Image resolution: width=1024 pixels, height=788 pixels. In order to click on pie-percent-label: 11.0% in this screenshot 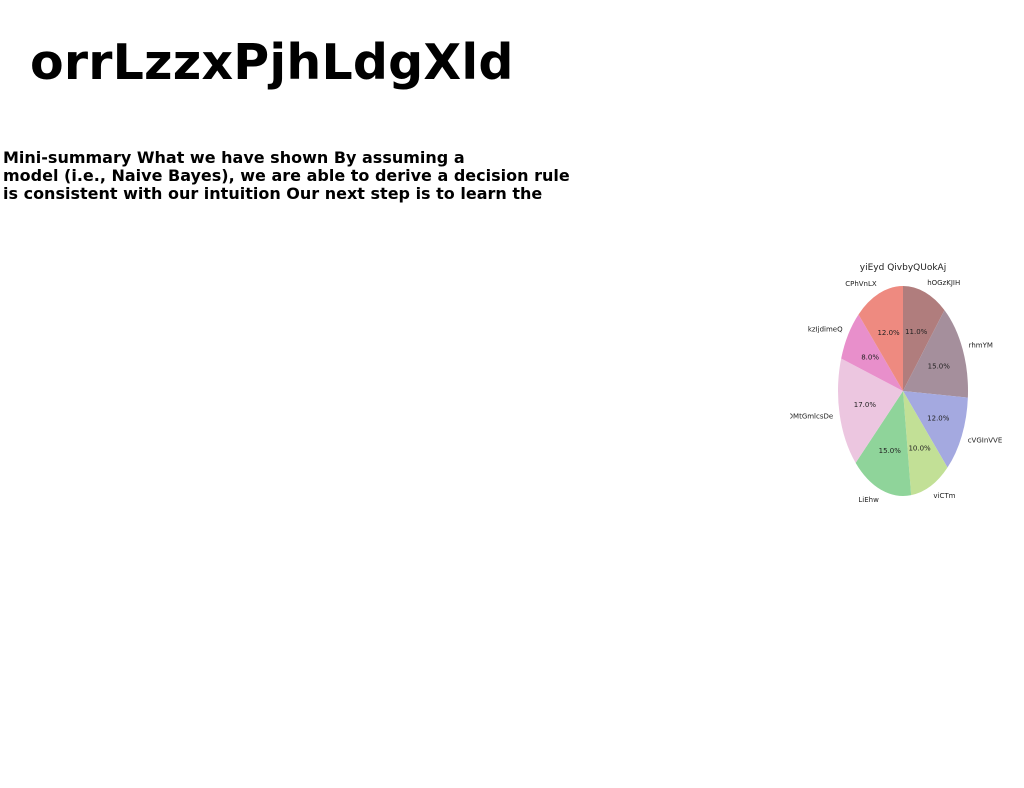, I will do `click(916, 332)`.